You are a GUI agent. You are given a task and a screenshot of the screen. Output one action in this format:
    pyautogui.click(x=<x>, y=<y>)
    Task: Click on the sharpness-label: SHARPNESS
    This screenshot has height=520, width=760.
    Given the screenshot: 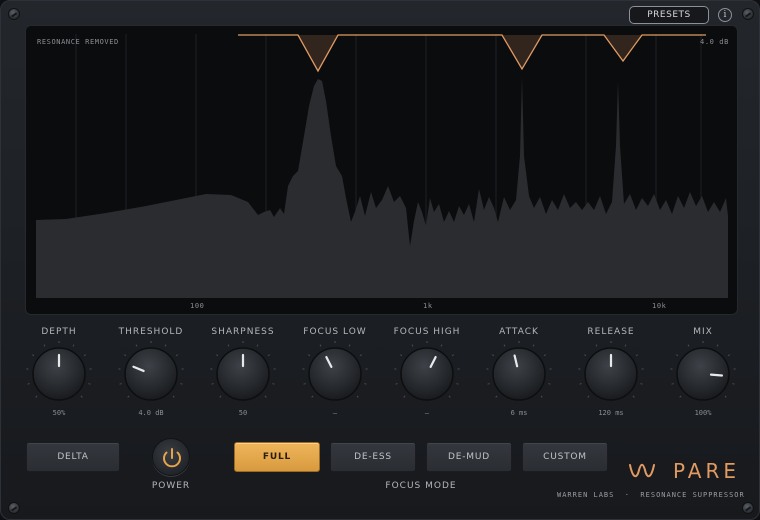 What is the action you would take?
    pyautogui.click(x=243, y=332)
    